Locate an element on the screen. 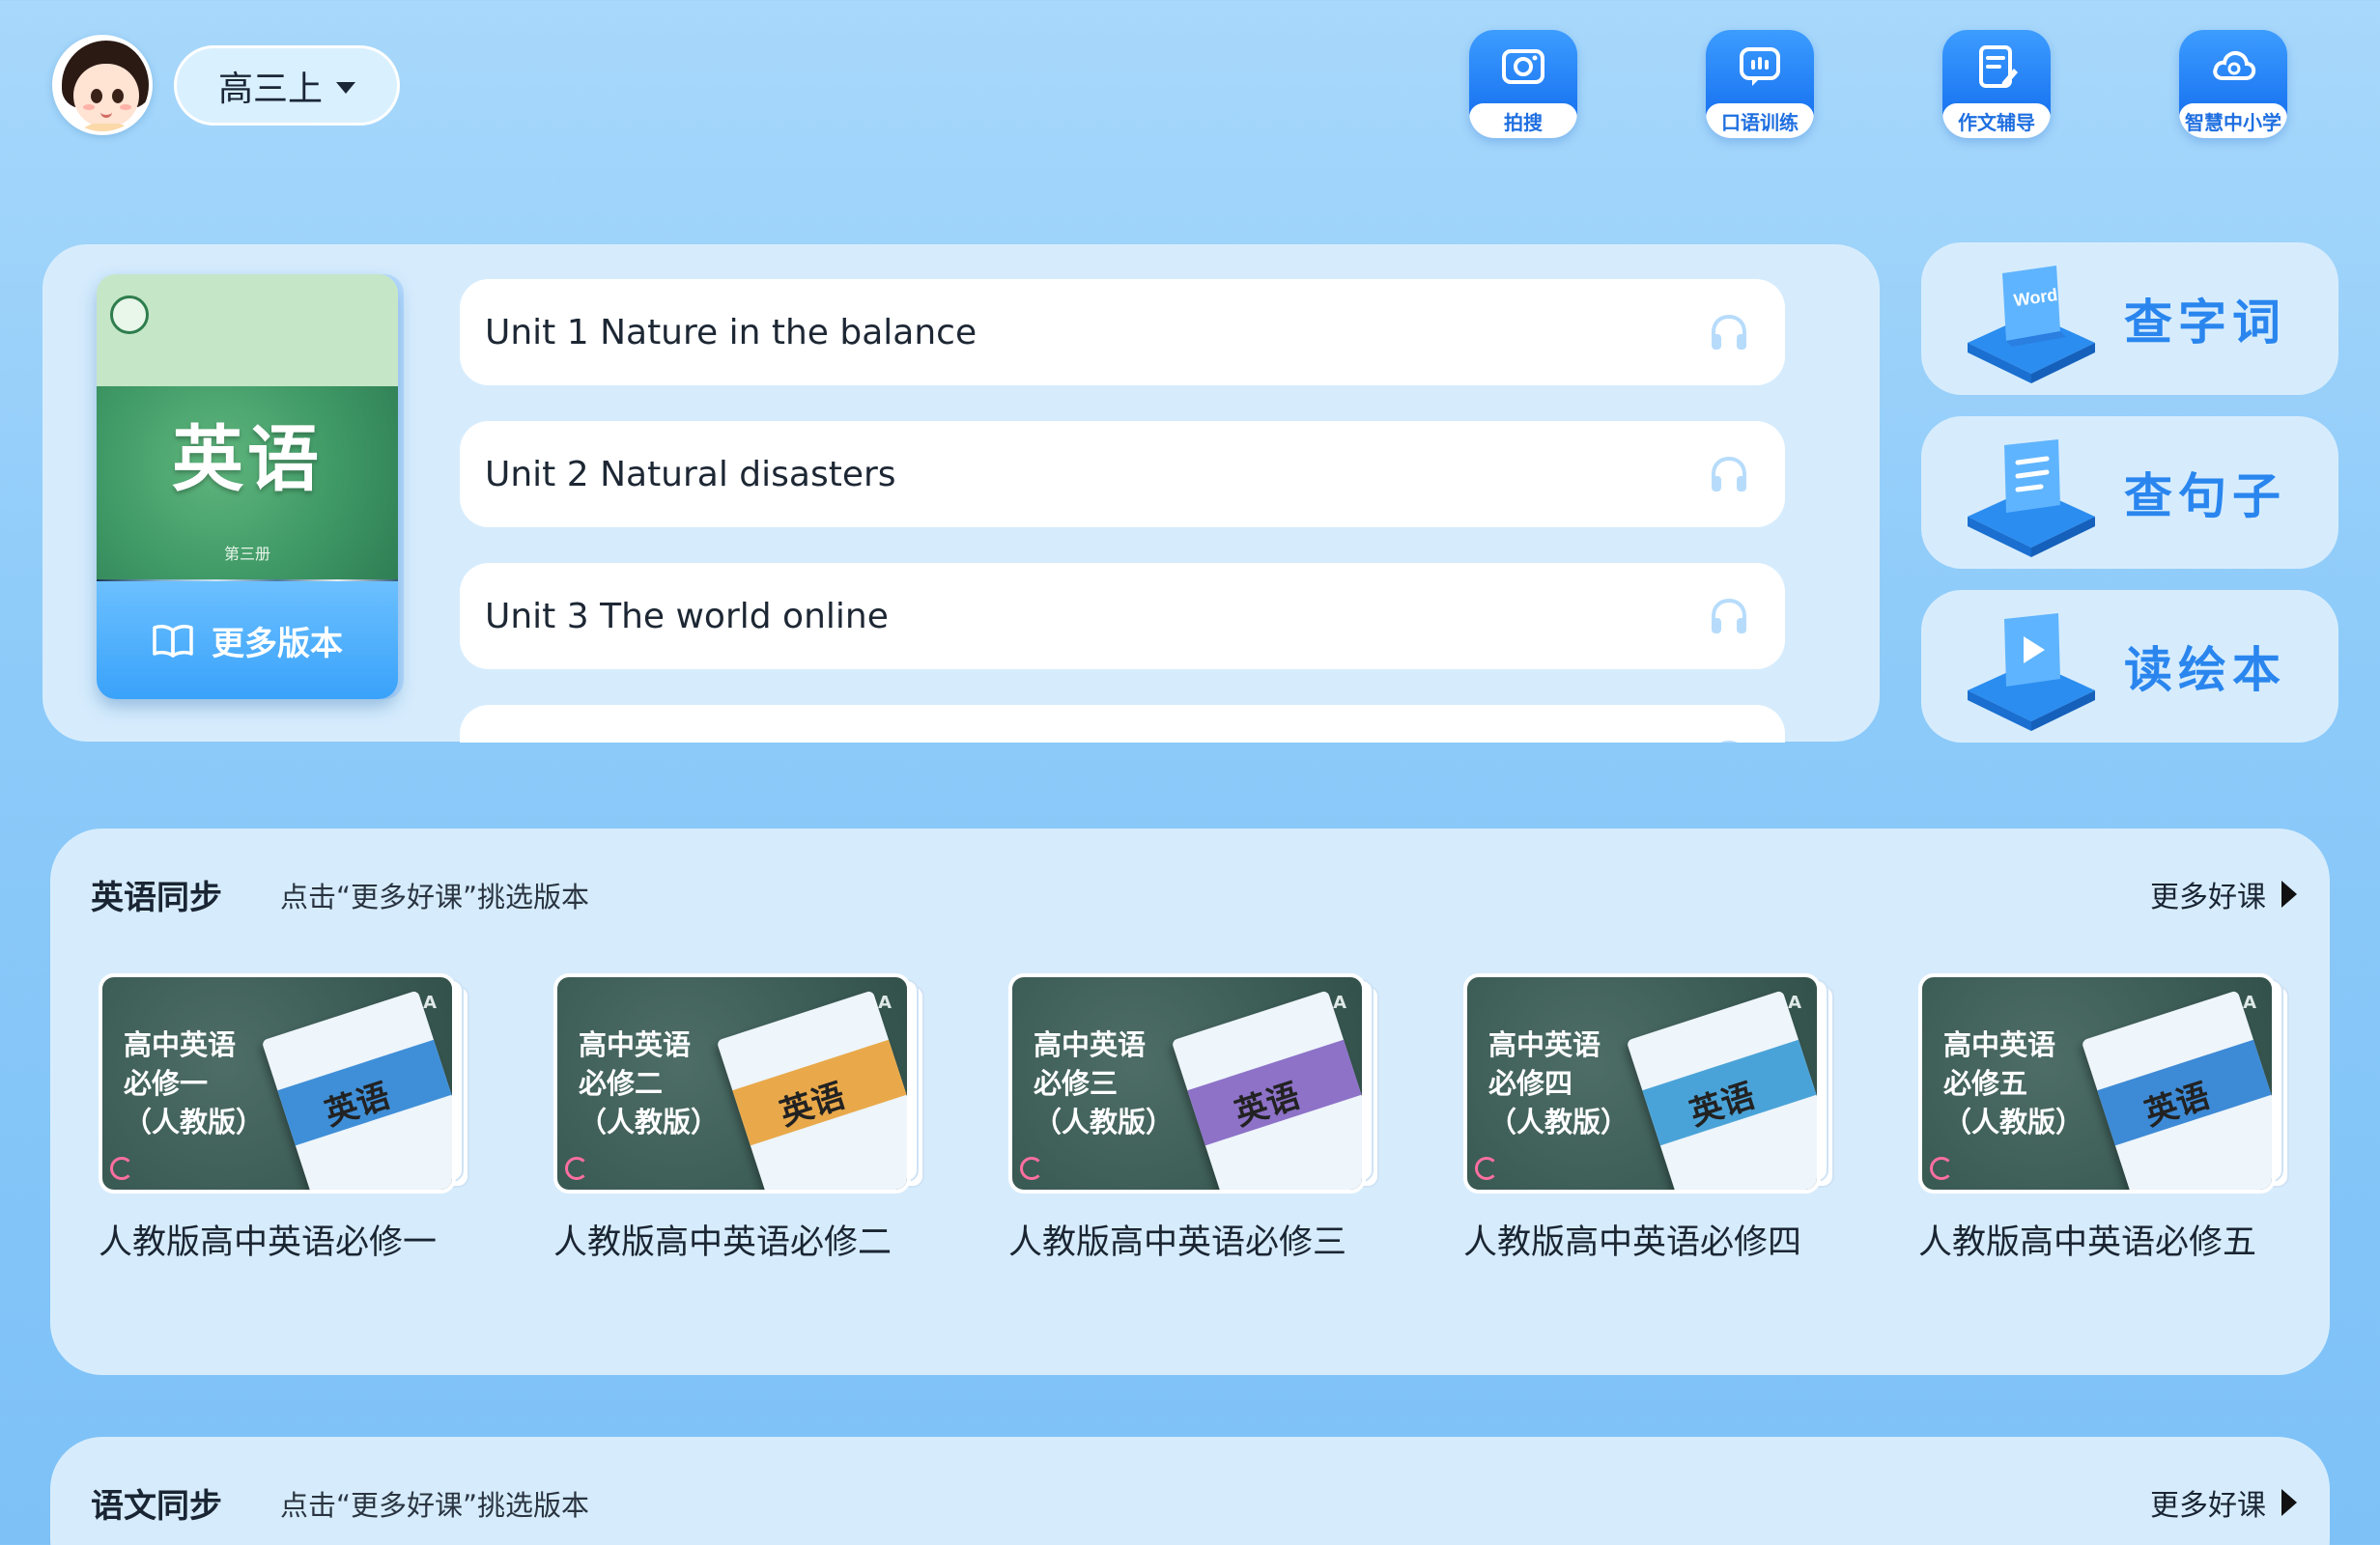  chalkboard-cover: A 英语 高中英语 必修三 （人教版） is located at coordinates (1187, 1083).